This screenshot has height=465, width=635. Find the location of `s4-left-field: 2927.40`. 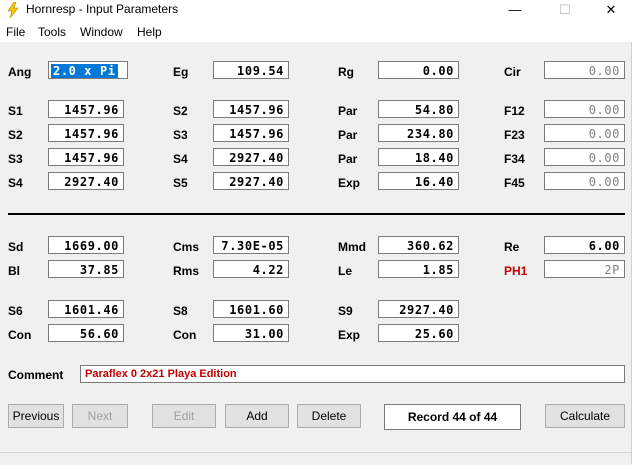

s4-left-field: 2927.40 is located at coordinates (86, 181).